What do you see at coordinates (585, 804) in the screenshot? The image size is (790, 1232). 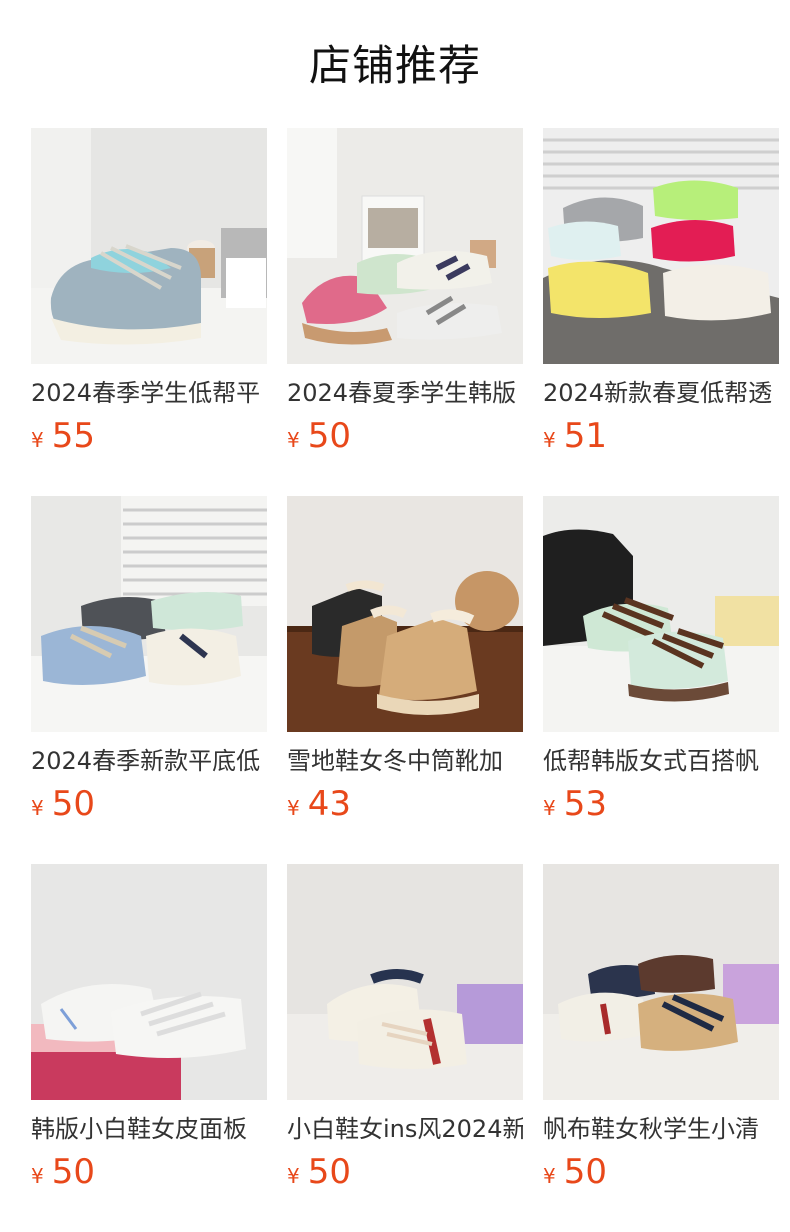 I see `price-amount: 53` at bounding box center [585, 804].